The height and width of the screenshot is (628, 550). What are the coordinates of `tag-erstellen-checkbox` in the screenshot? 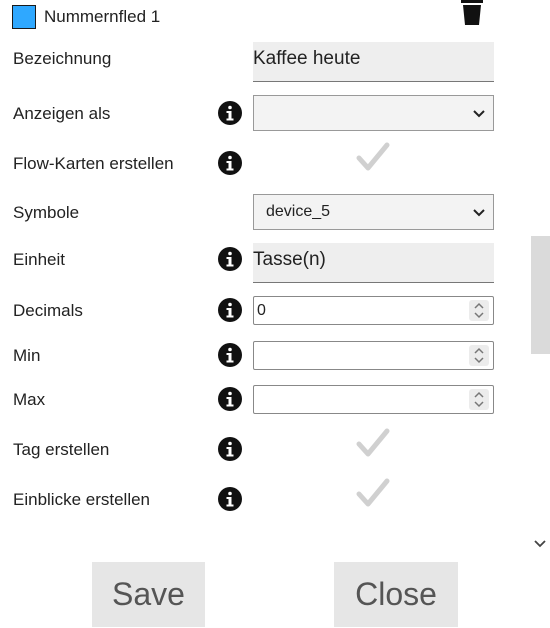 It's located at (373, 443).